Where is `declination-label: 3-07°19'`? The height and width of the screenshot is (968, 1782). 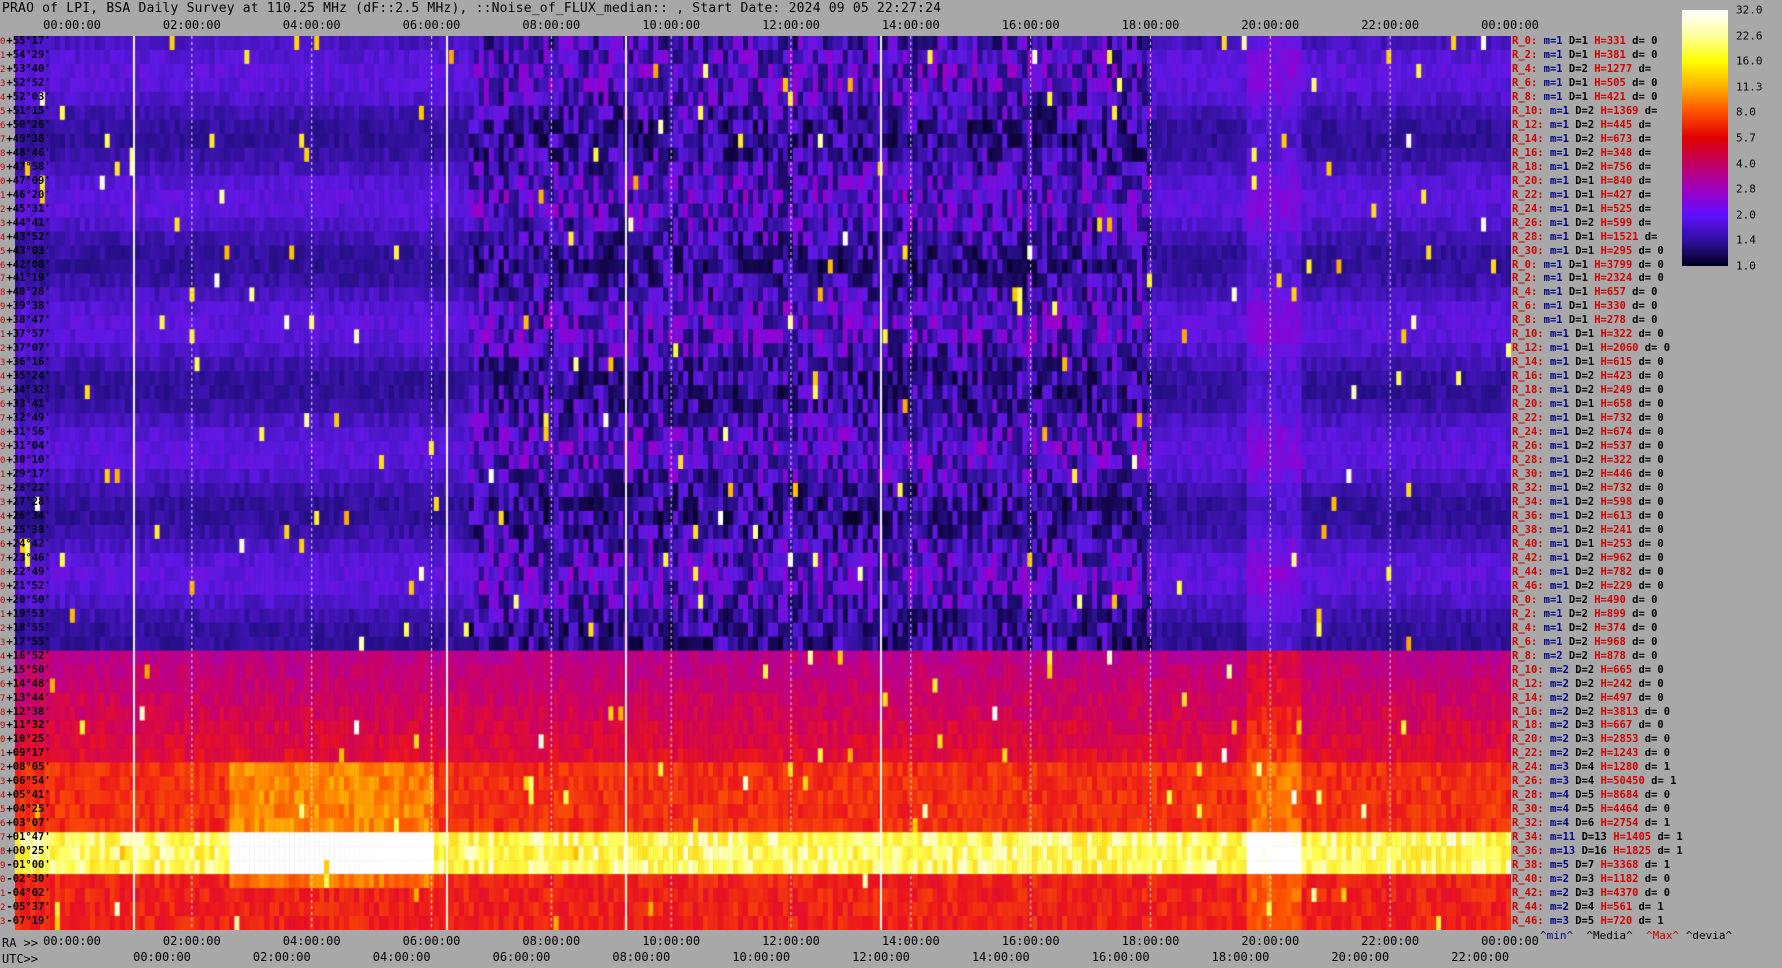 declination-label: 3-07°19' is located at coordinates (25, 922).